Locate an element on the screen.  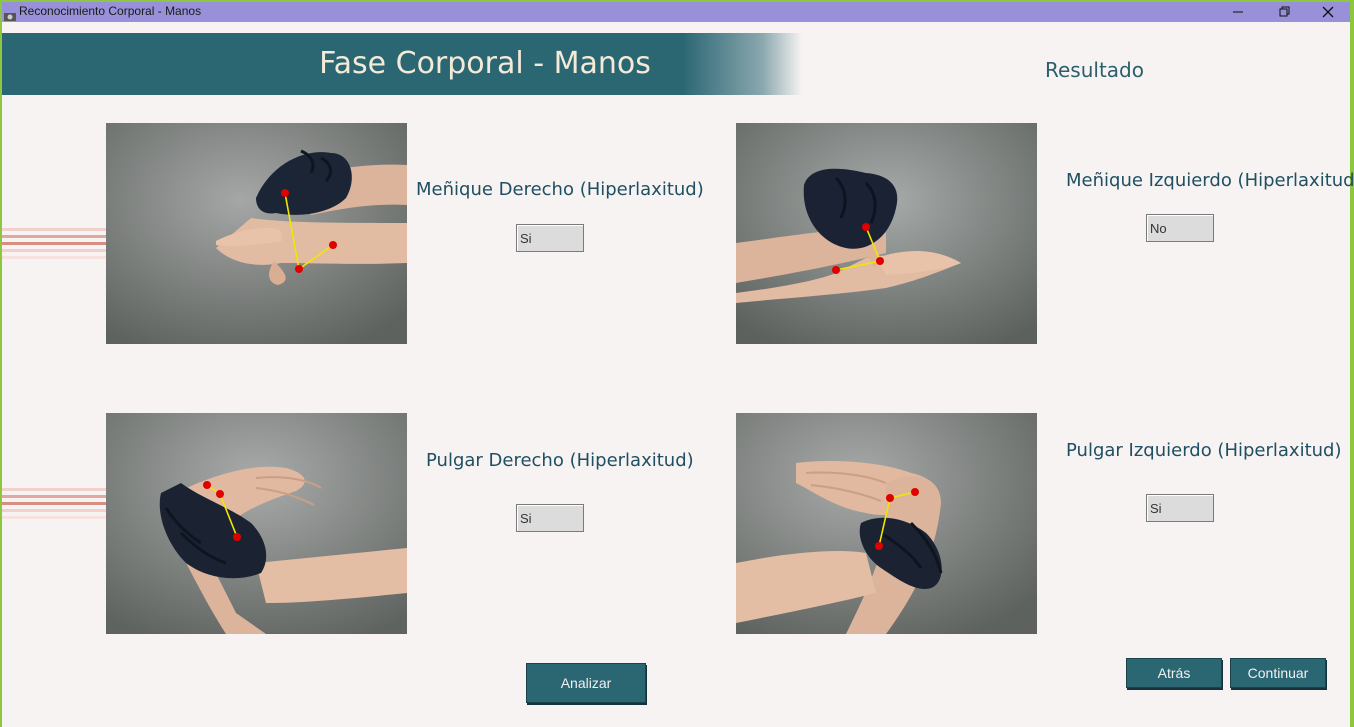
result-field-left-pinky: No is located at coordinates (1180, 228).